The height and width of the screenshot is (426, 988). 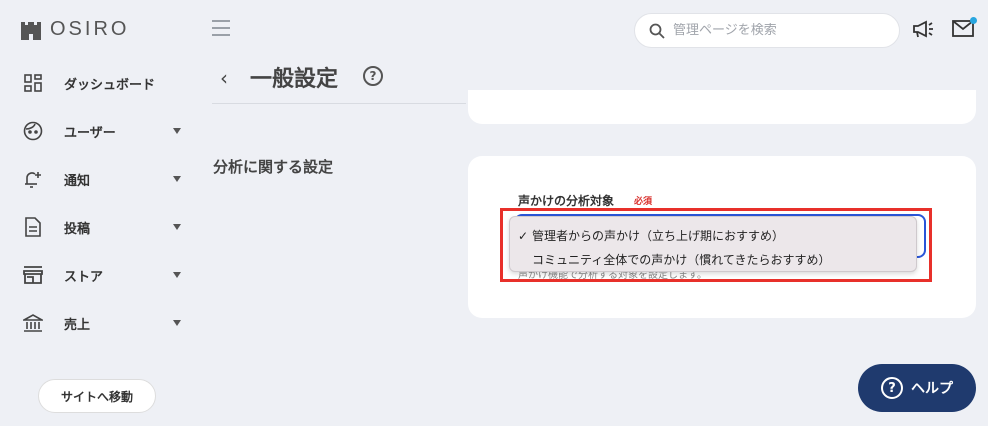 I want to click on bell-plus-icon, so click(x=33, y=179).